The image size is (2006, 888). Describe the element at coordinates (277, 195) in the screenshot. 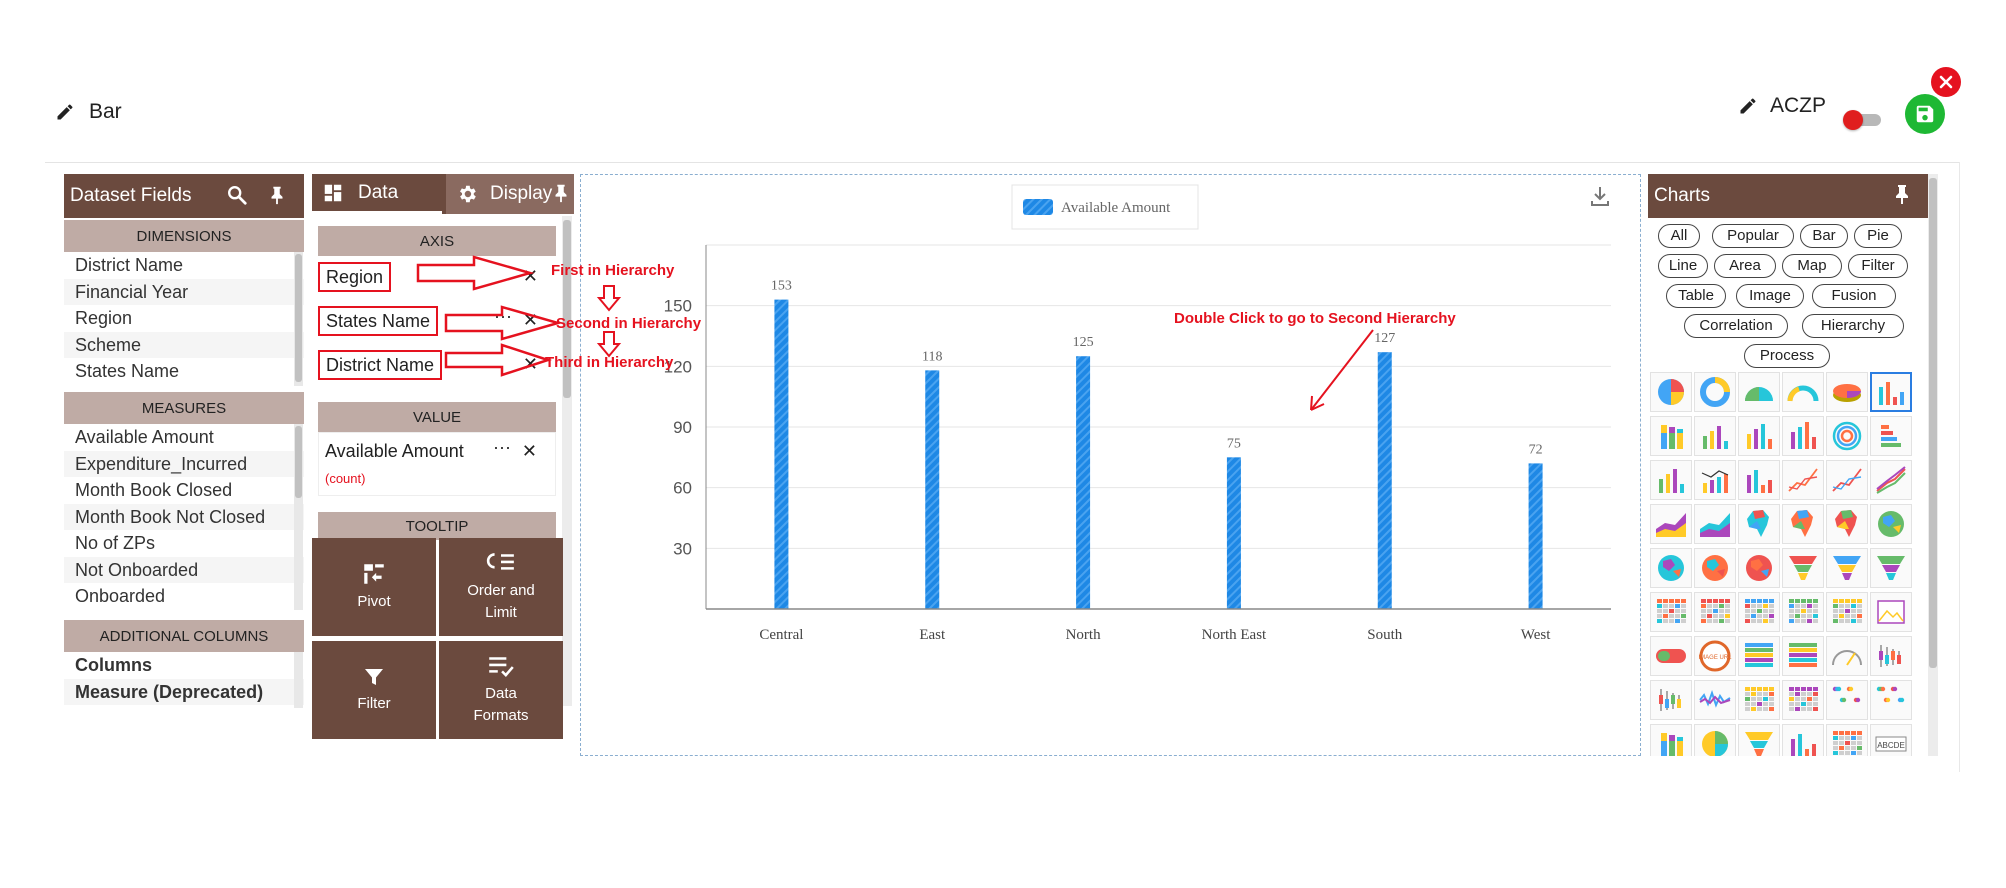

I see `pin-icon` at that location.